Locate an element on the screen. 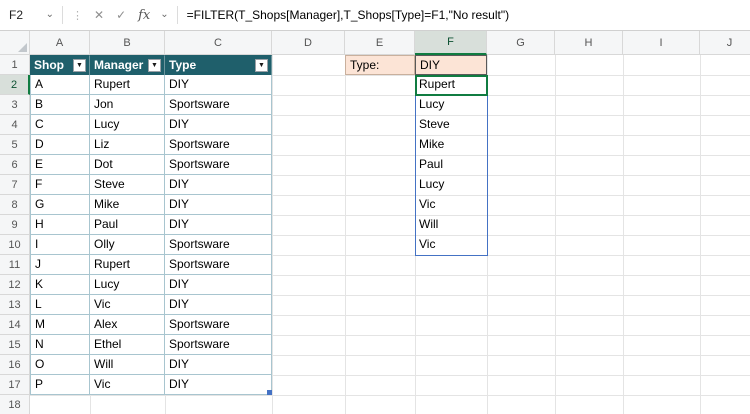 This screenshot has width=750, height=414. cell-A16: O is located at coordinates (60, 365).